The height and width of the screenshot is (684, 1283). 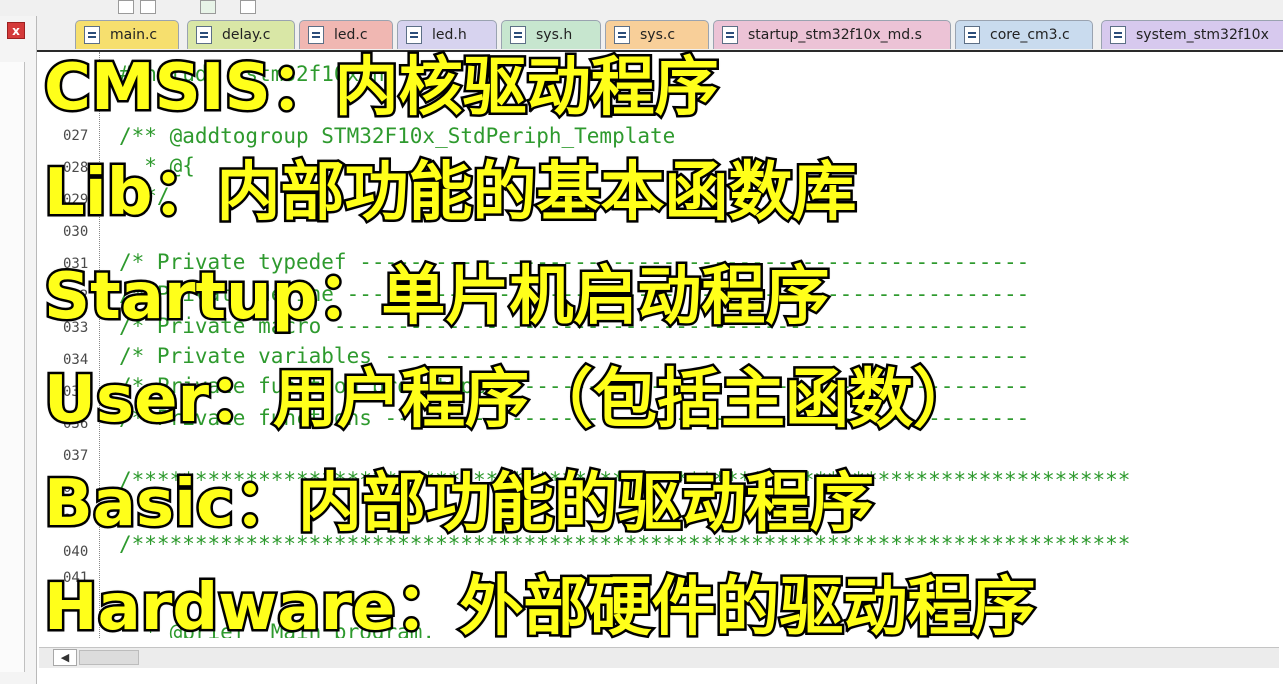 I want to click on tab-led-h: led.h, so click(x=447, y=34).